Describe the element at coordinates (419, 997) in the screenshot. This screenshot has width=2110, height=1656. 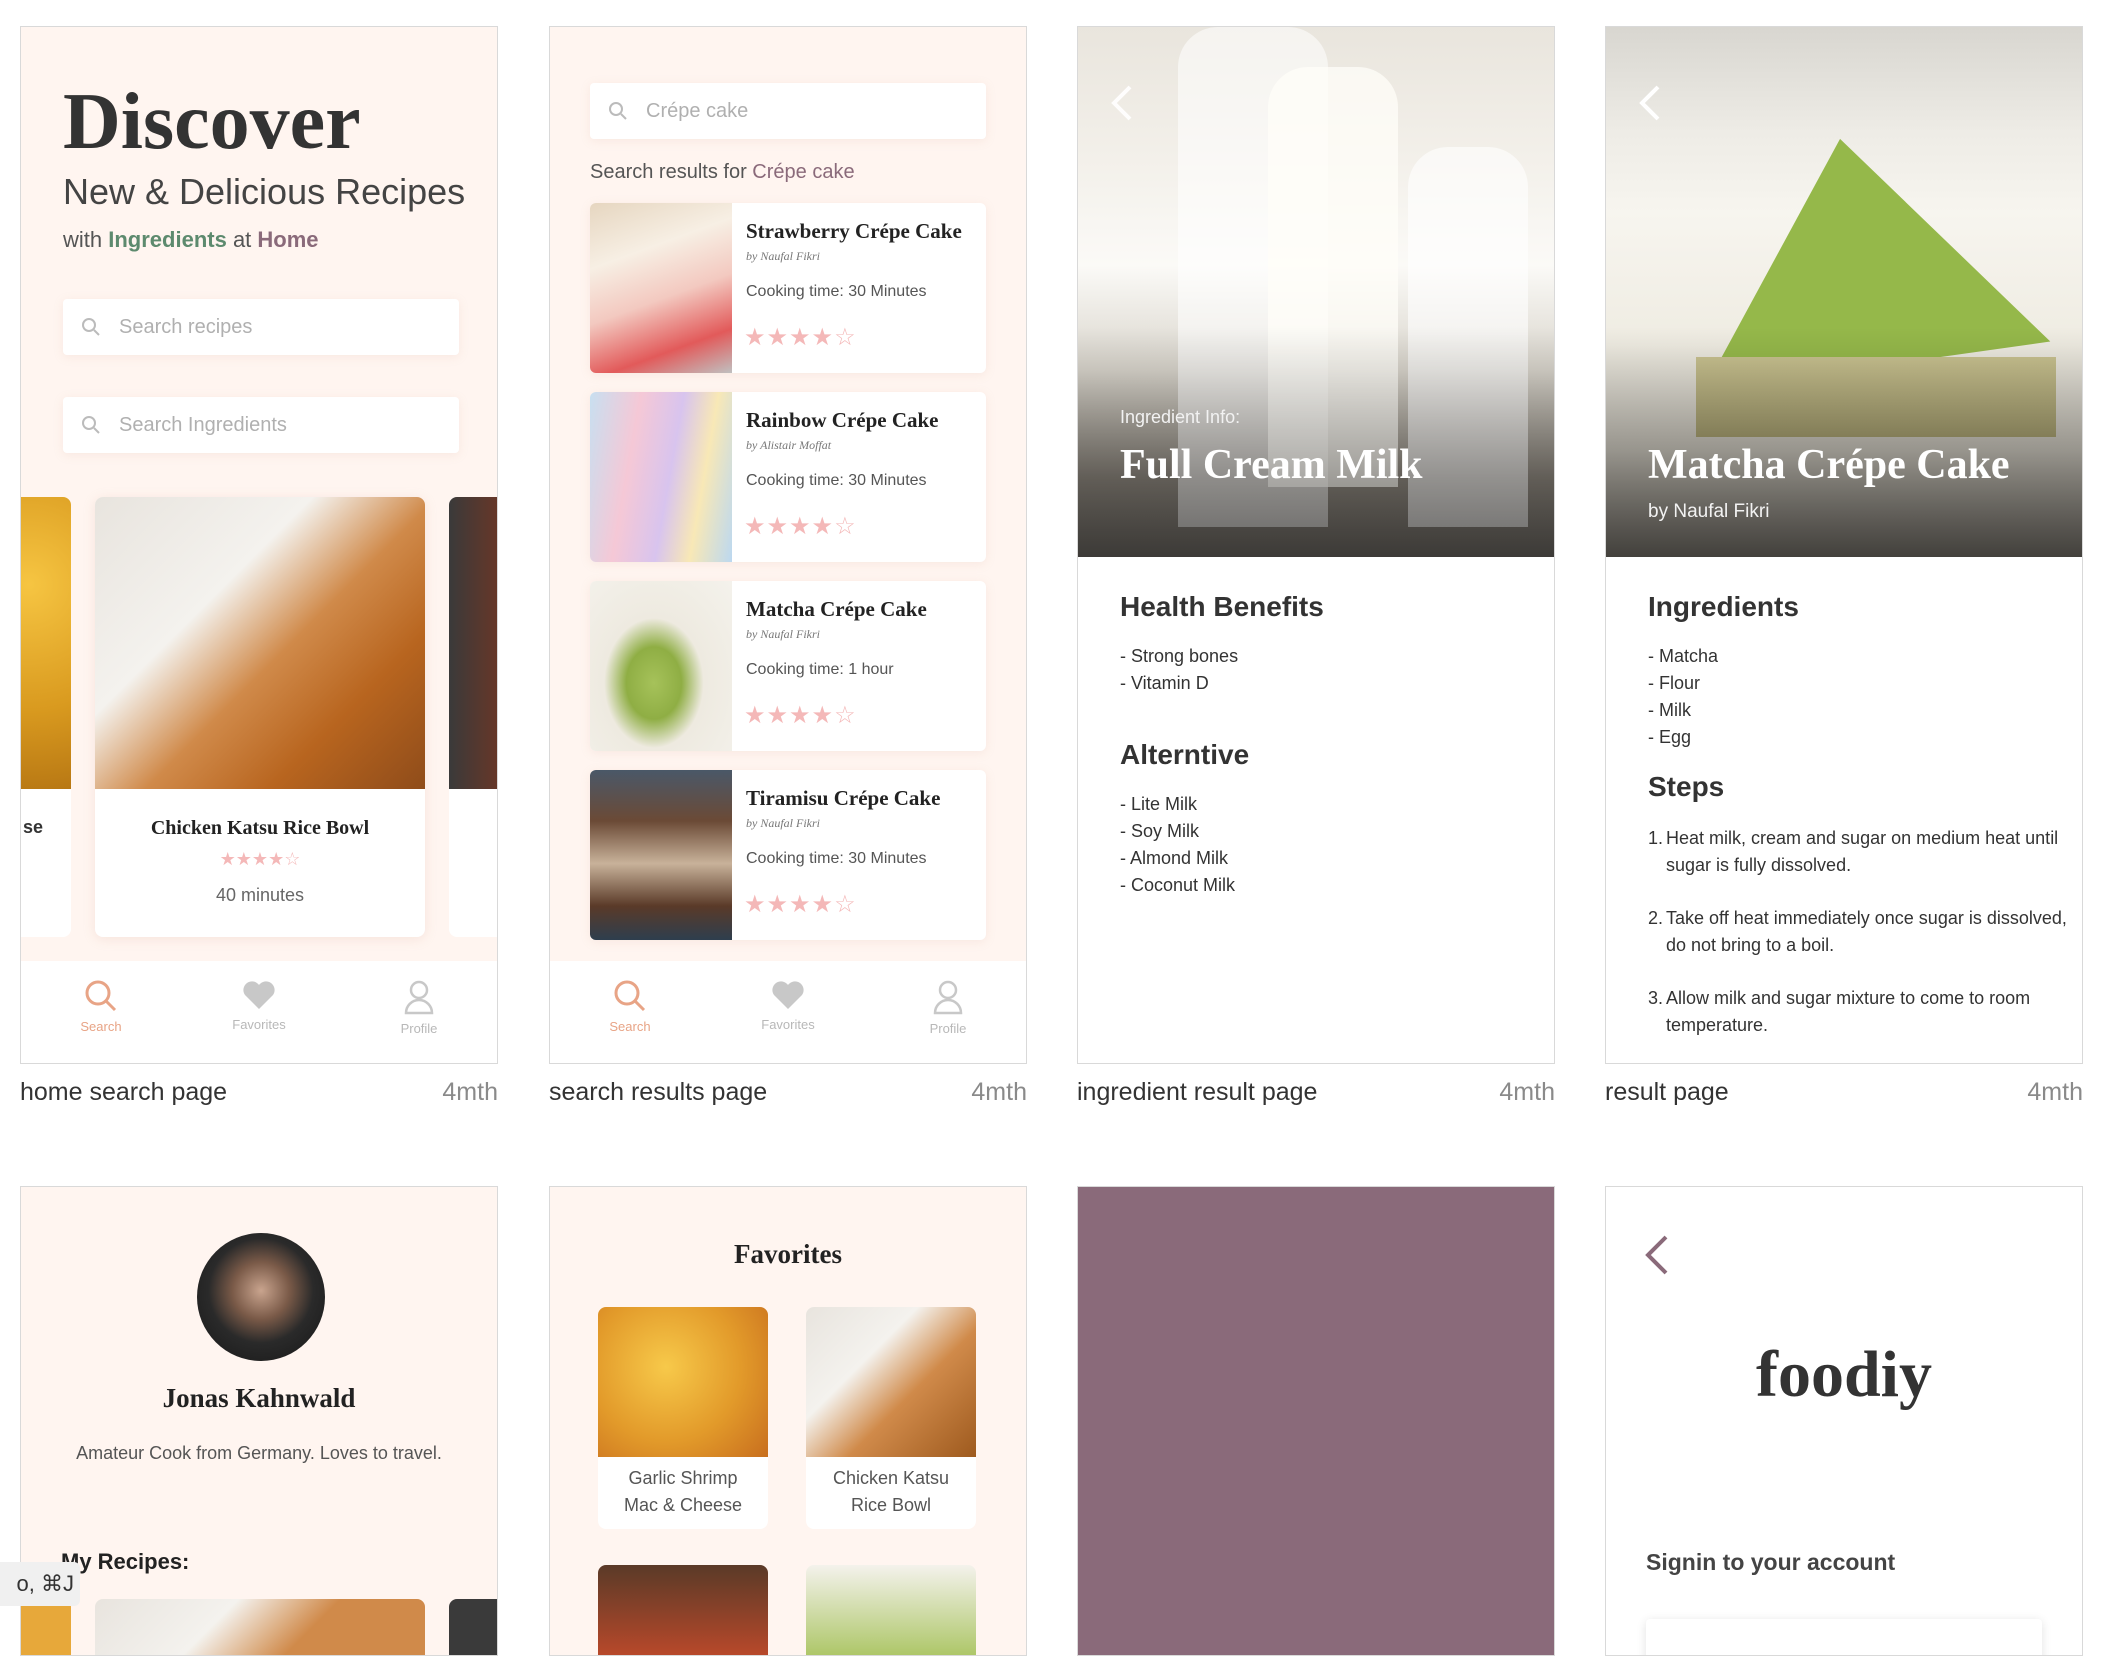
I see `user-icon` at that location.